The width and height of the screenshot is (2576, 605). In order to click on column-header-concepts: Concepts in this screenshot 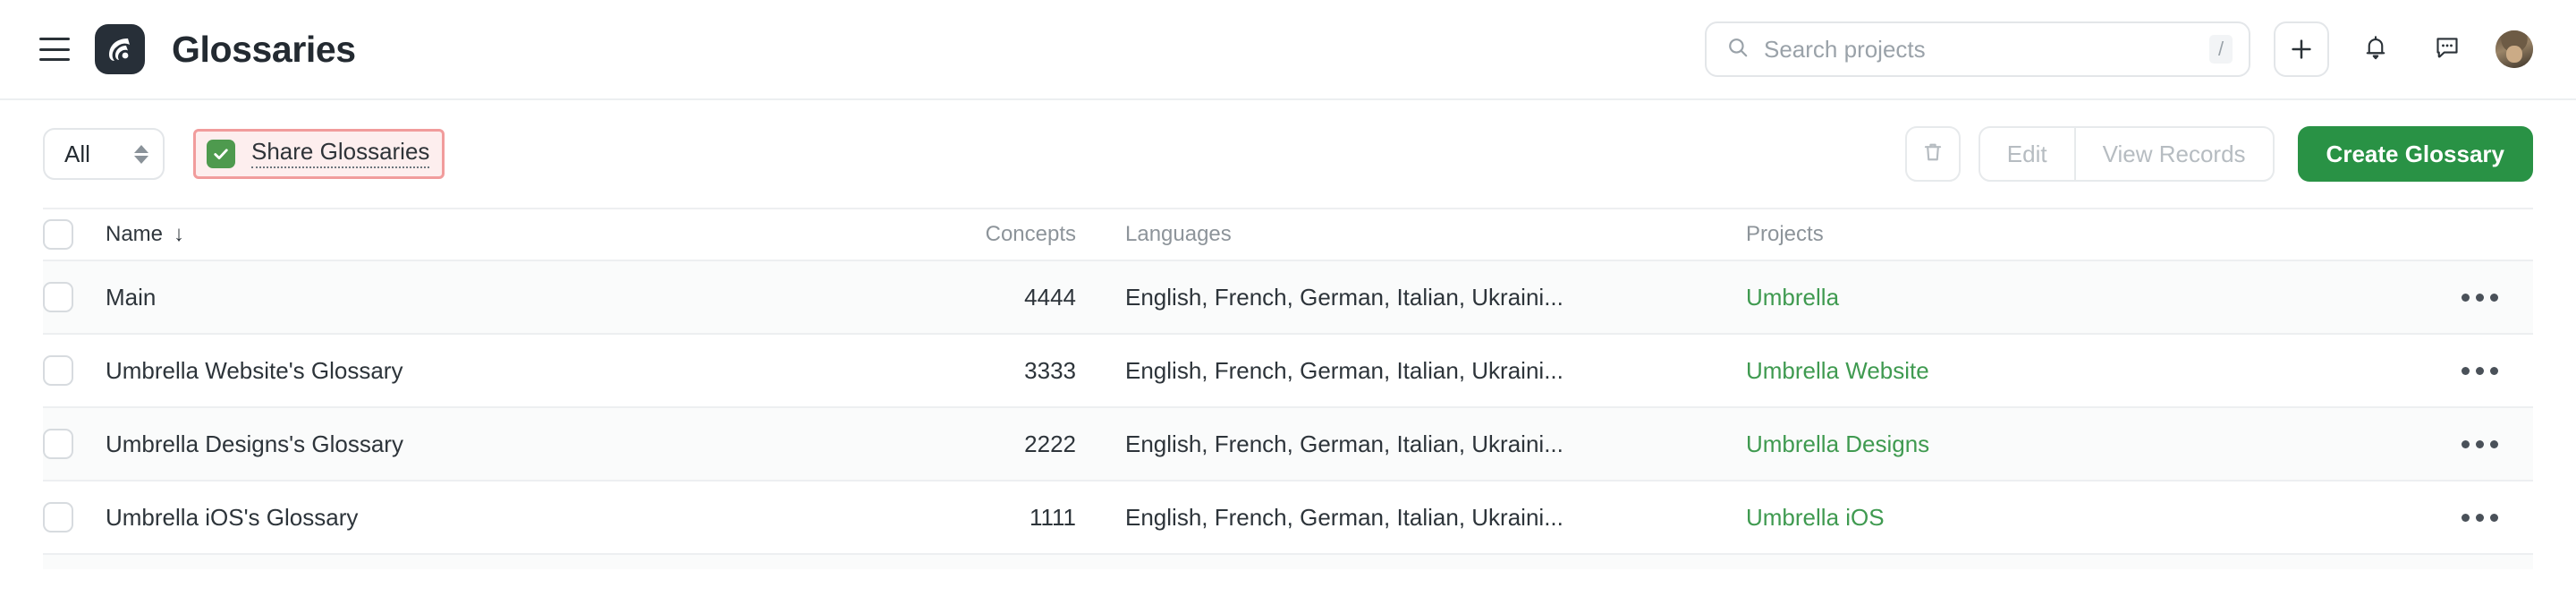, I will do `click(993, 234)`.